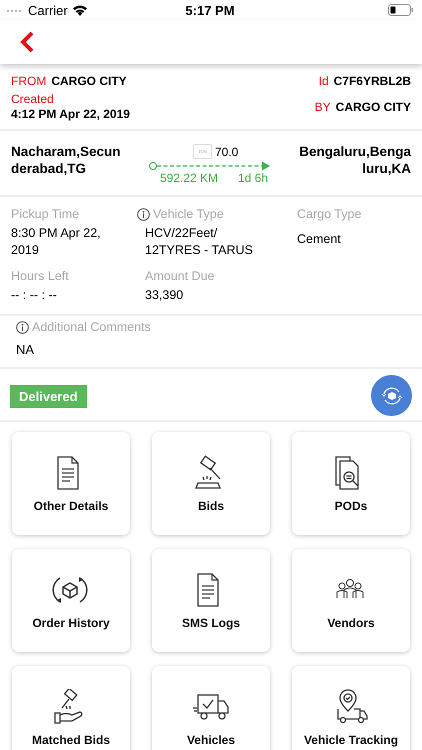  What do you see at coordinates (226, 152) in the screenshot?
I see `weight-value: 70.0` at bounding box center [226, 152].